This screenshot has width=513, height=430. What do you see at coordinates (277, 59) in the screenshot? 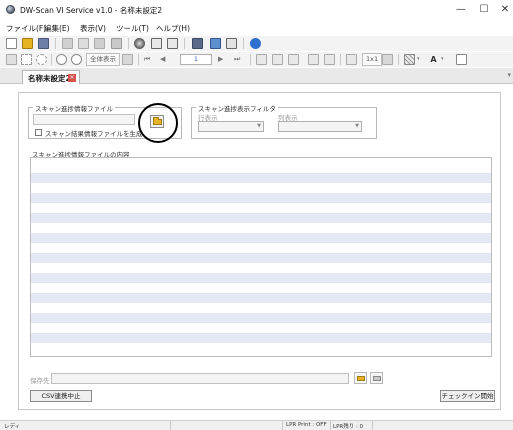
I see `layout-b-icon` at bounding box center [277, 59].